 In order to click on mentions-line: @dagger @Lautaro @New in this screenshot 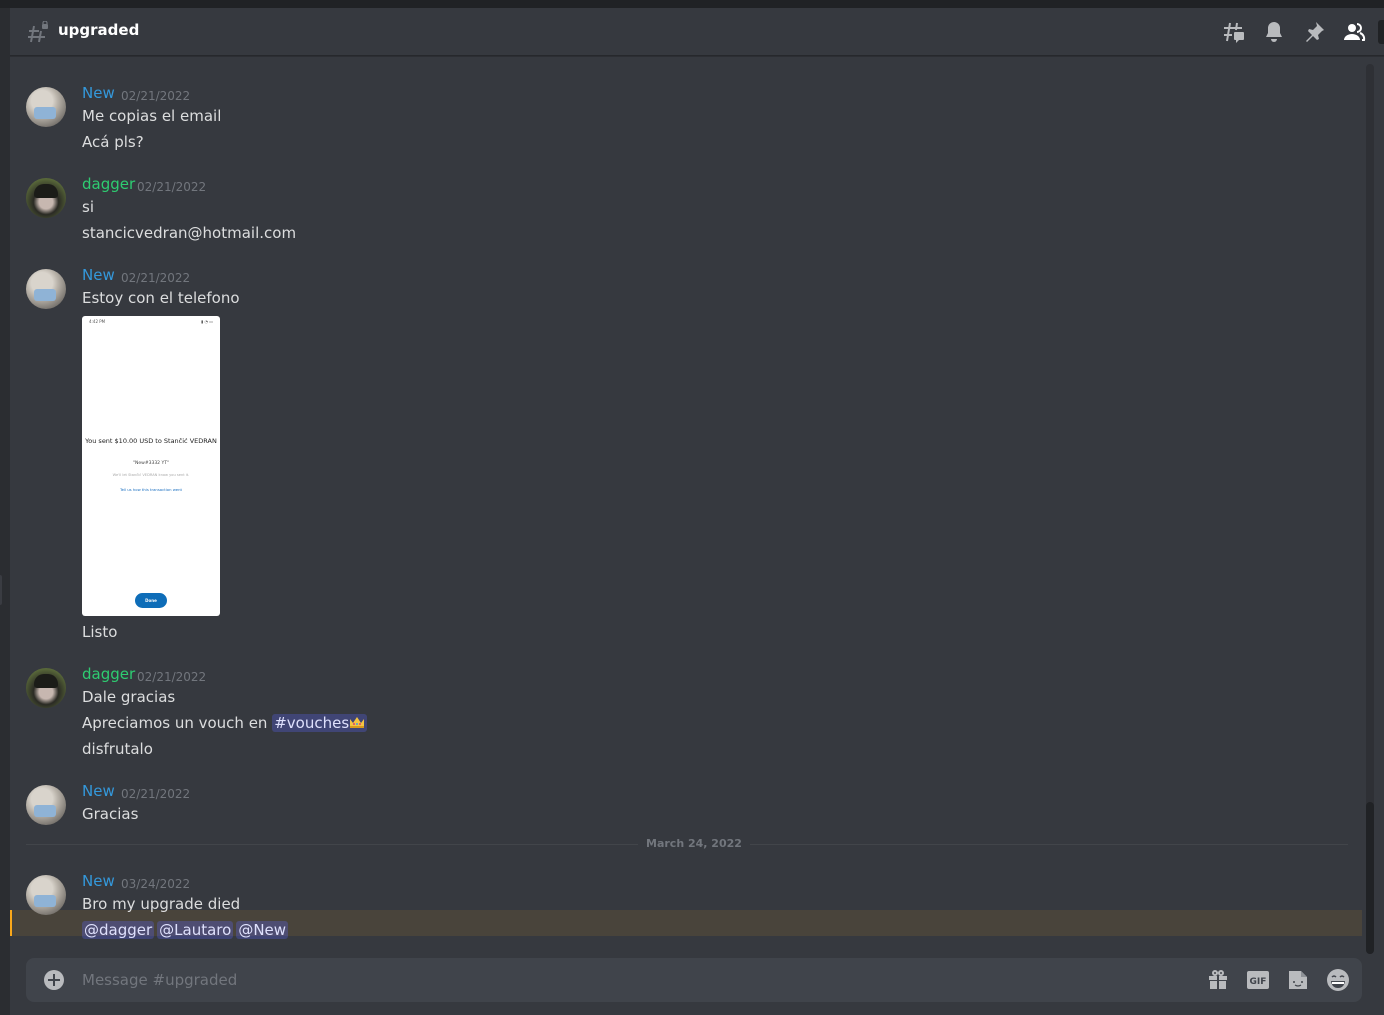, I will do `click(186, 930)`.